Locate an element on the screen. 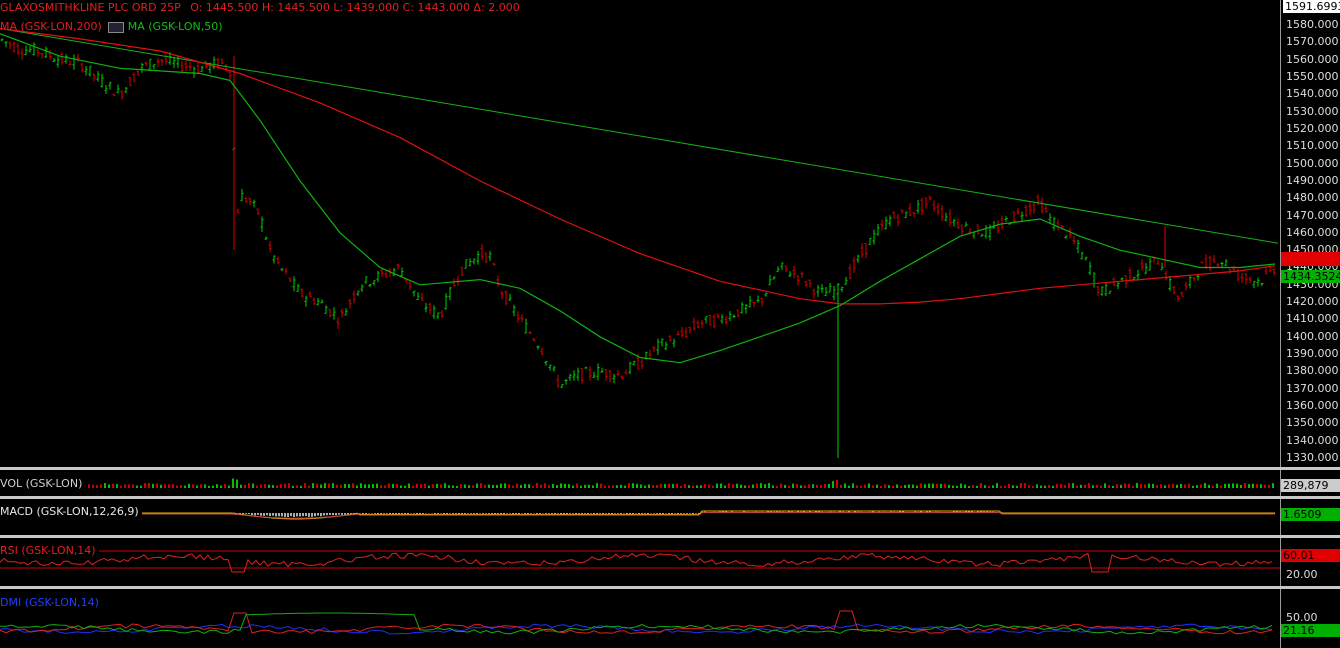 The height and width of the screenshot is (648, 1340). macd-value: 1.6509 is located at coordinates (1310, 514).